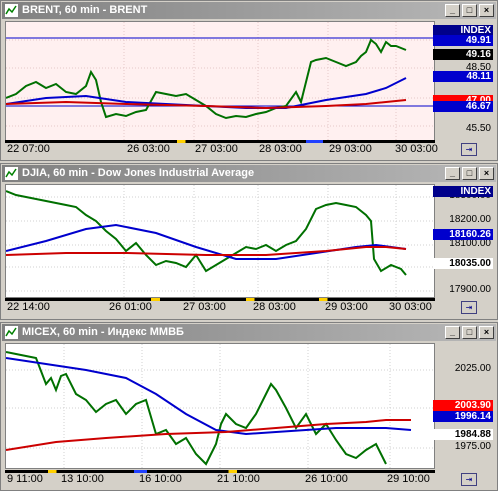 The width and height of the screenshot is (498, 491). I want to click on djia-x-label: 22 14:00, so click(28, 307).